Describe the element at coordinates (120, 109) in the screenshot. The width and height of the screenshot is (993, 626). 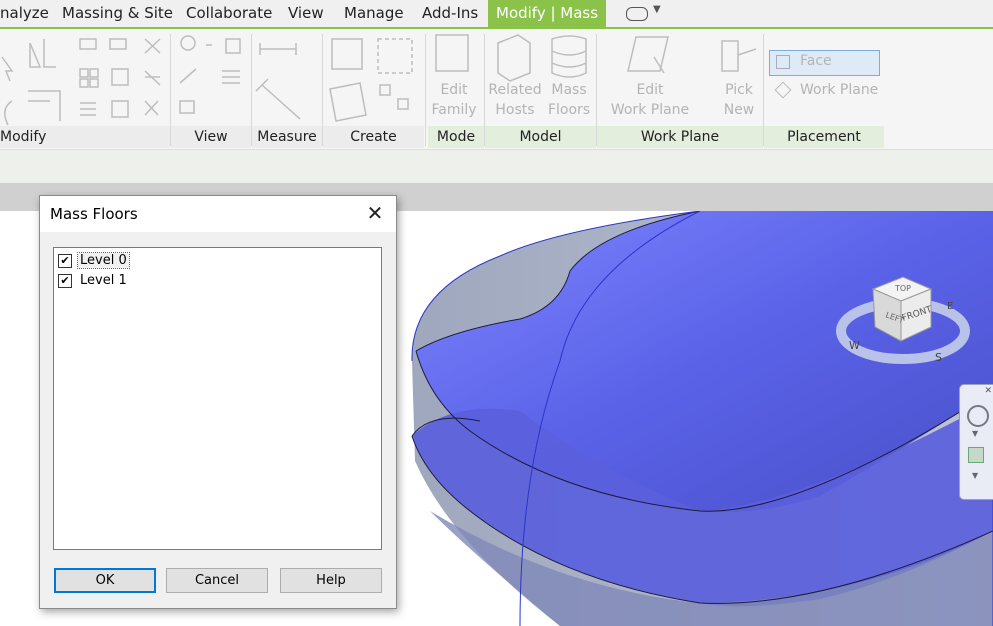
I see `pin-icon` at that location.